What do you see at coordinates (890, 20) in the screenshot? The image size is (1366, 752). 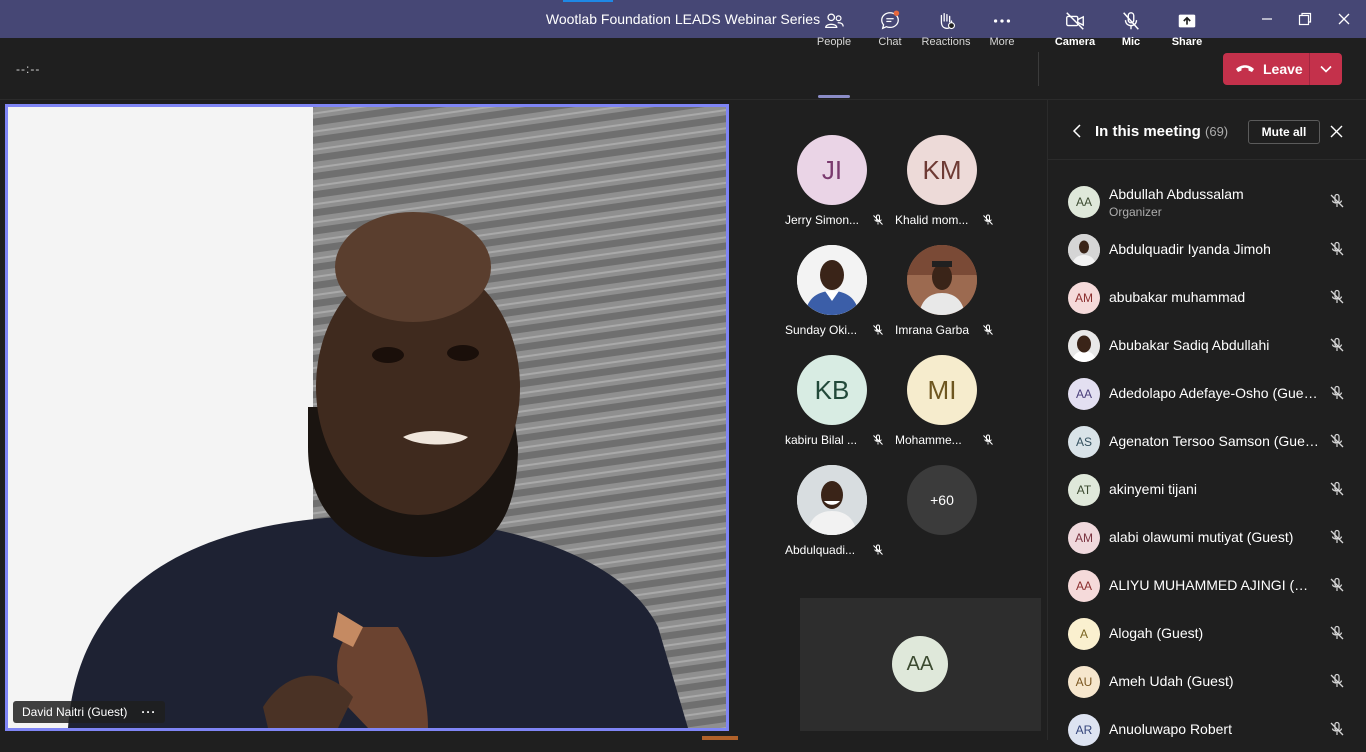 I see `chat-icon` at bounding box center [890, 20].